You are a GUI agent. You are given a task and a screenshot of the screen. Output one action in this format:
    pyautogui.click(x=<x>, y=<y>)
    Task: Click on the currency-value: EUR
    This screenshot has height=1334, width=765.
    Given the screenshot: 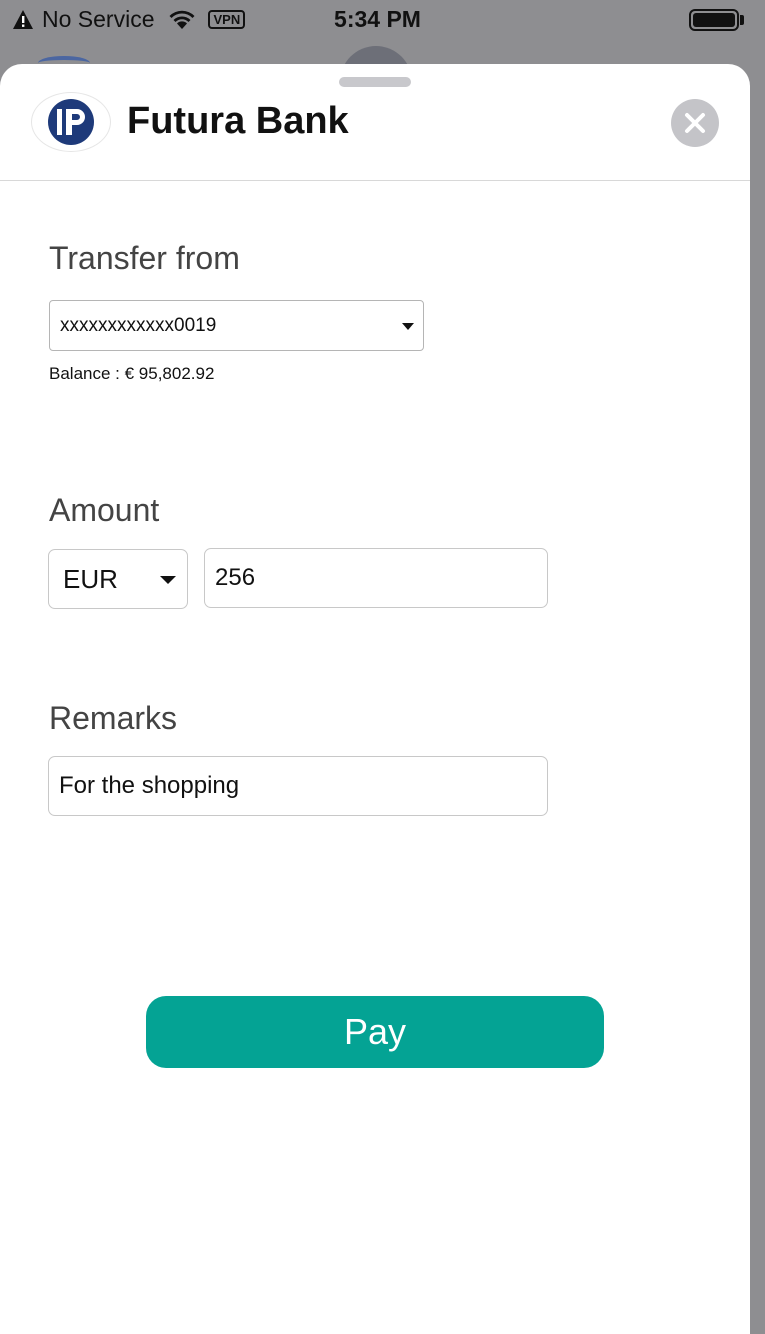 What is the action you would take?
    pyautogui.click(x=90, y=578)
    